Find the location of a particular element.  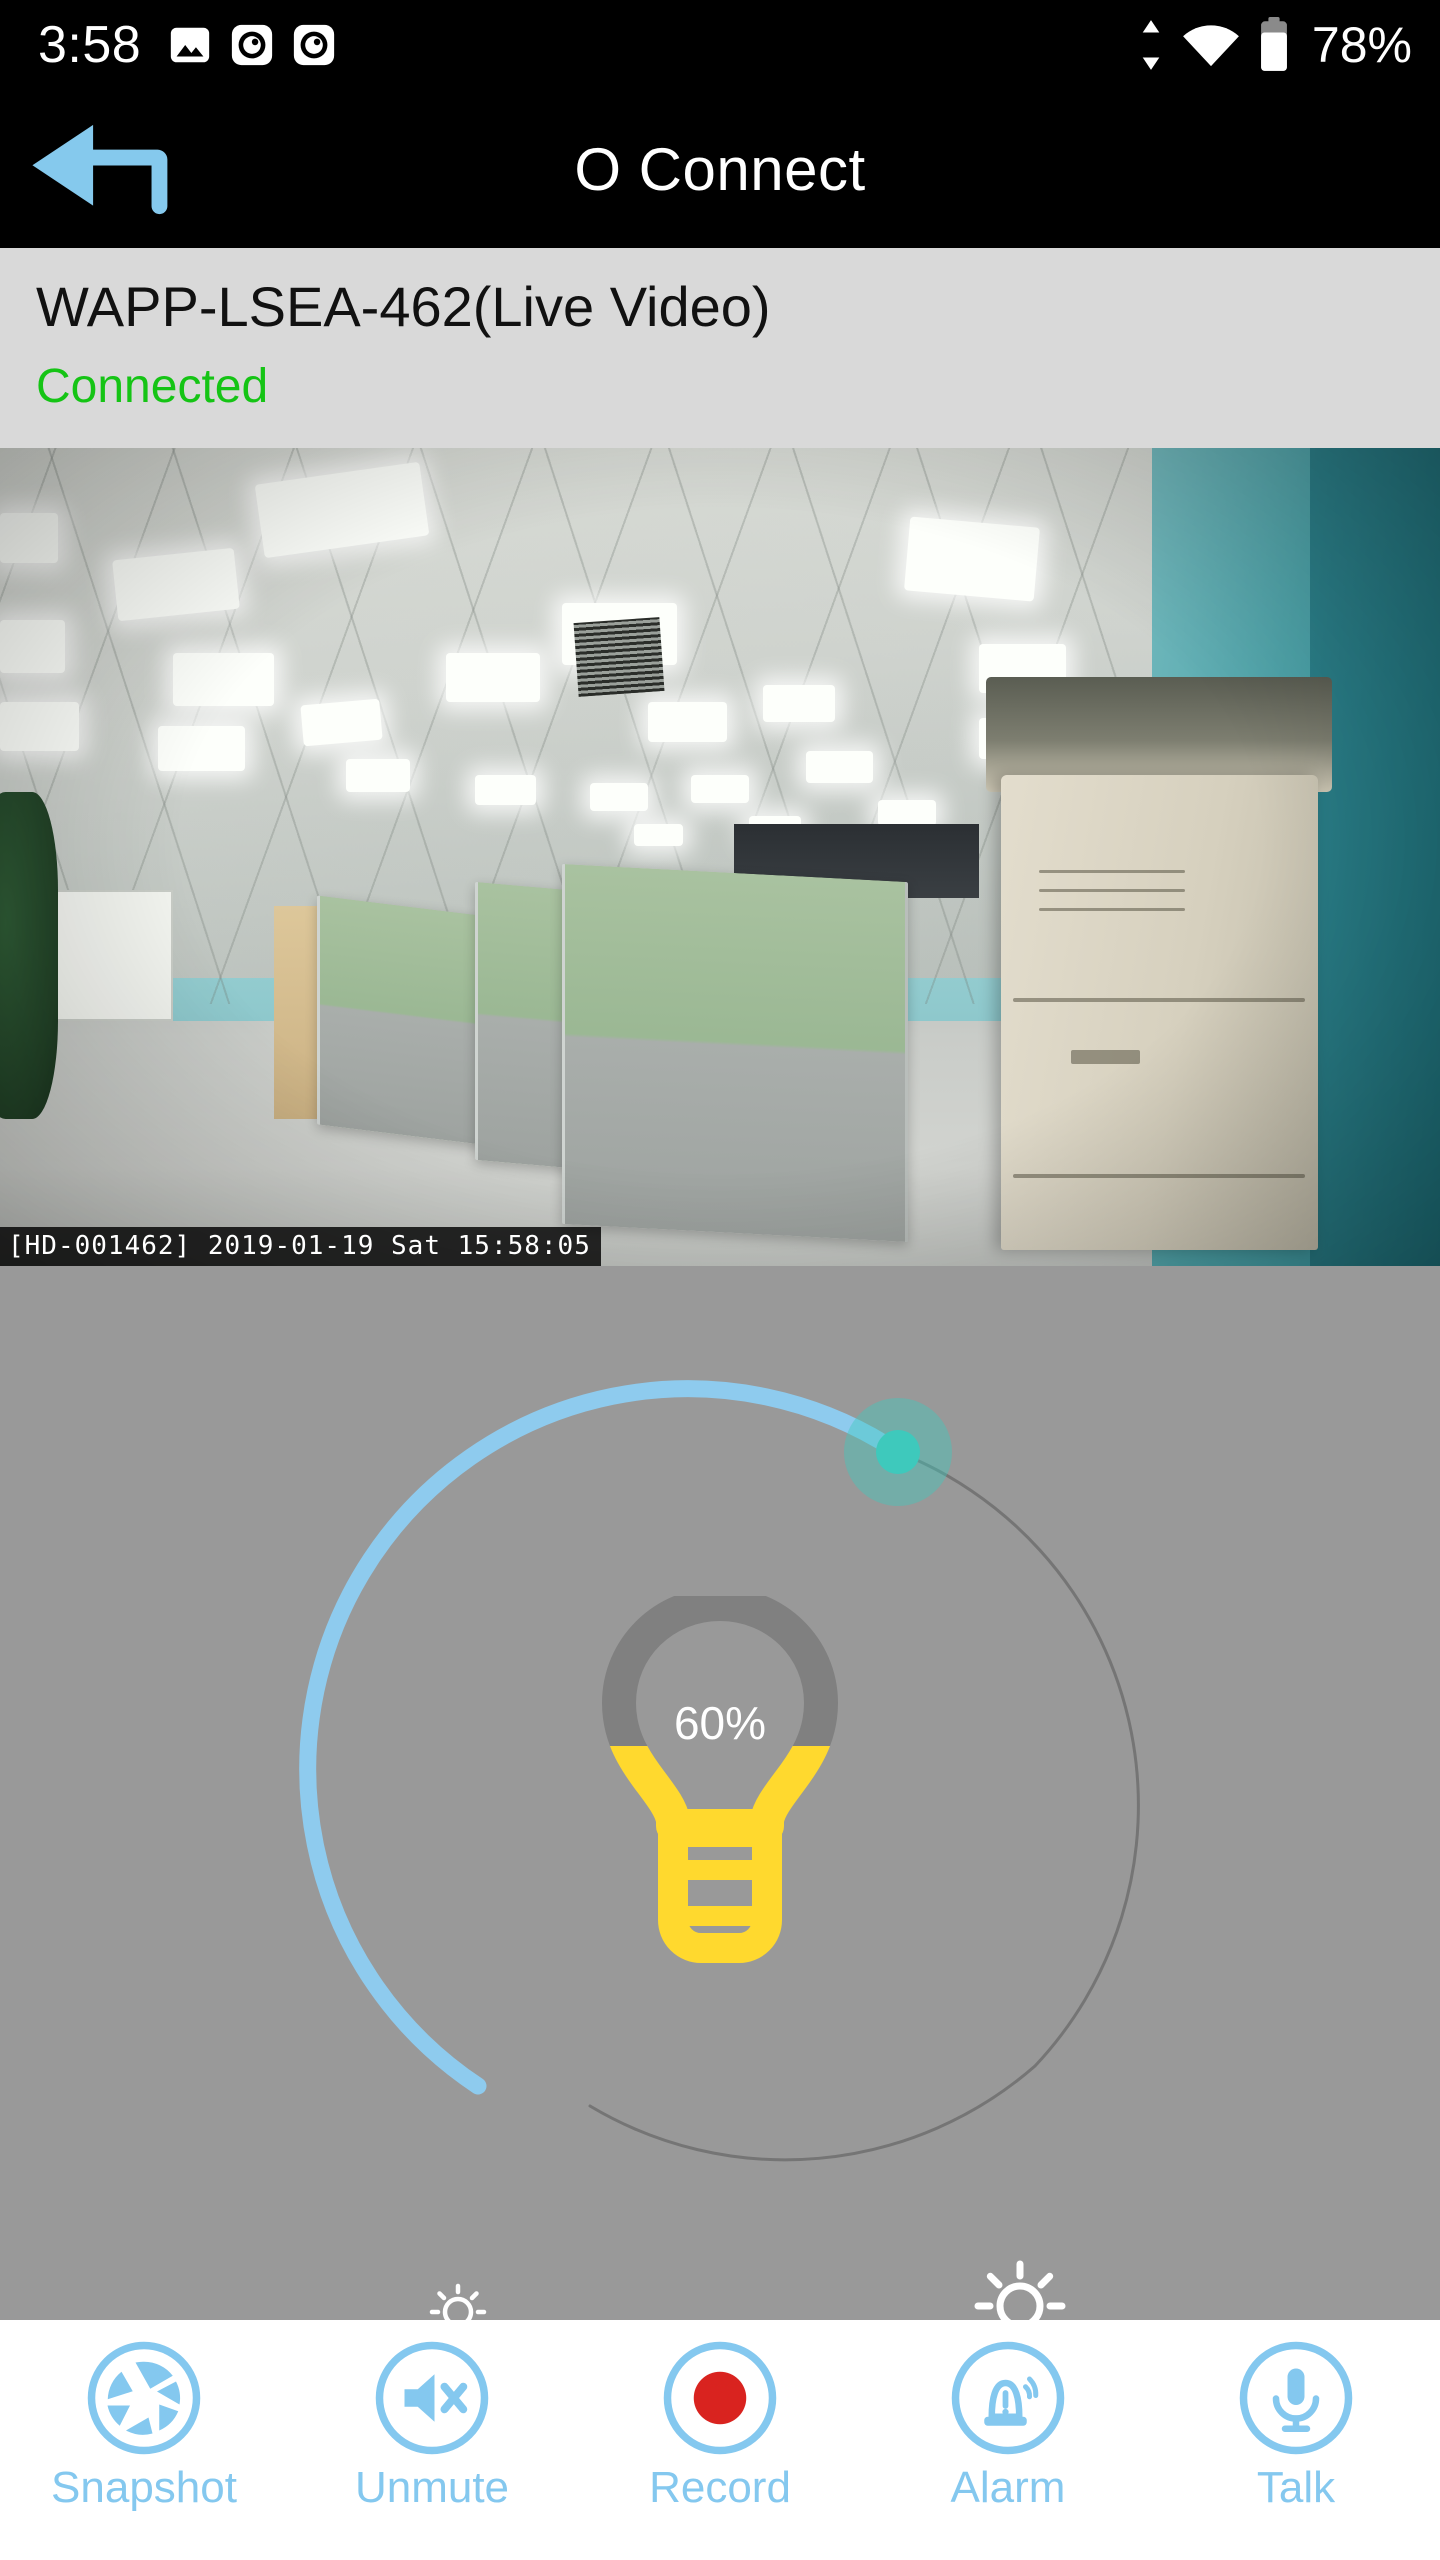

siren-icon is located at coordinates (1008, 2398).